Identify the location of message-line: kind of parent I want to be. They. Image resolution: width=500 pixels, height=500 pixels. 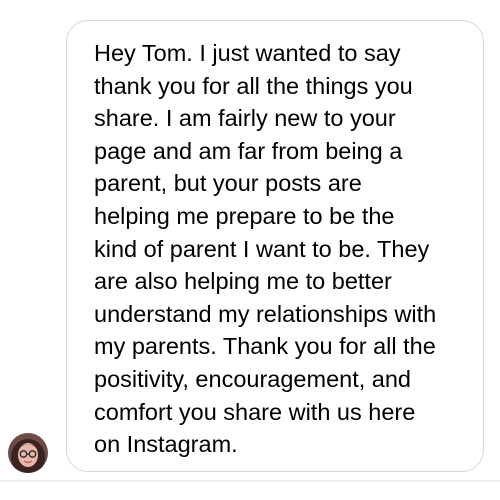
(262, 248).